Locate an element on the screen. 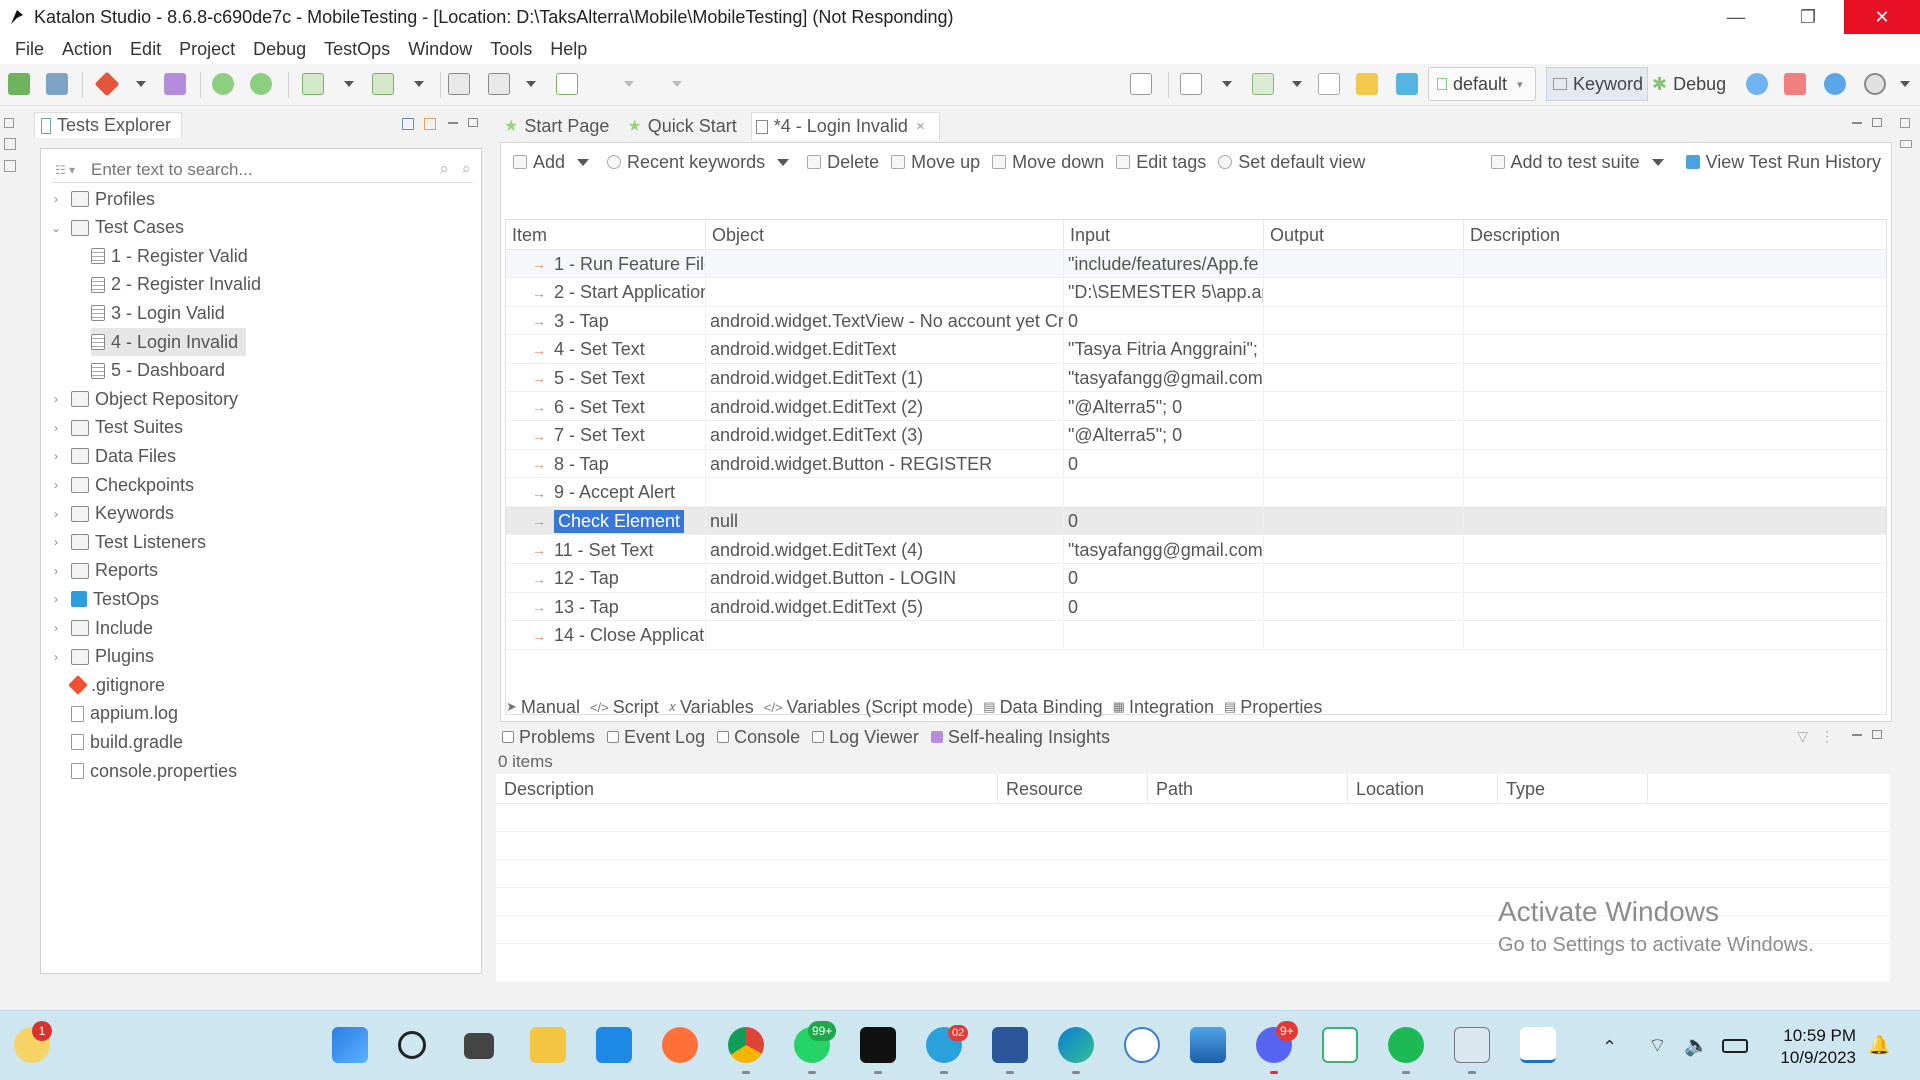  edge-icon is located at coordinates (1076, 1045).